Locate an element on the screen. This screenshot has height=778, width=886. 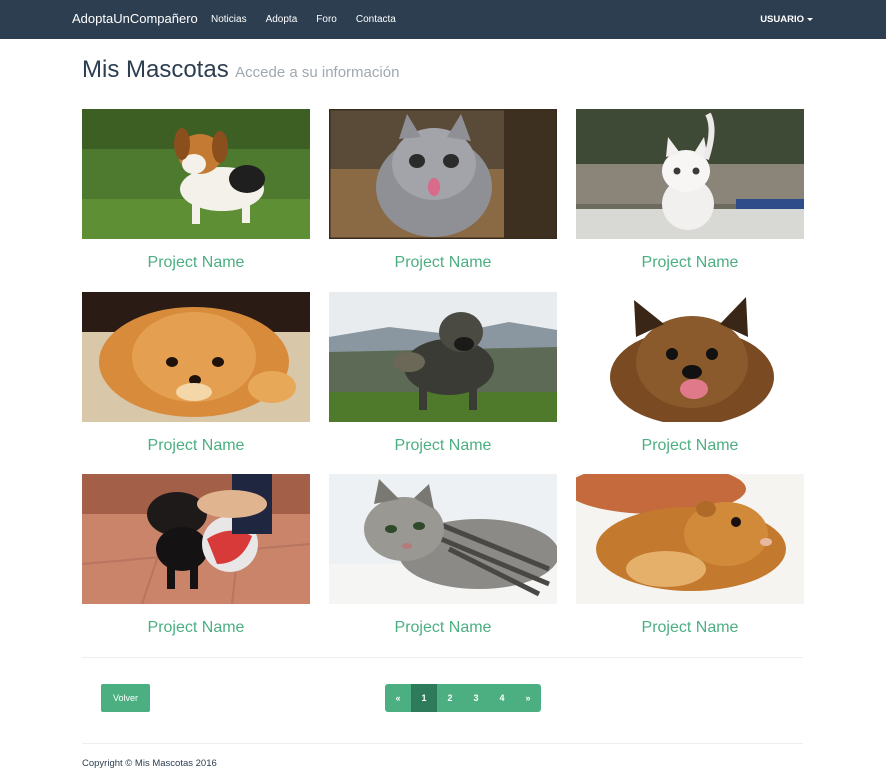
nav-link-foro: Foro is located at coordinates (326, 19).